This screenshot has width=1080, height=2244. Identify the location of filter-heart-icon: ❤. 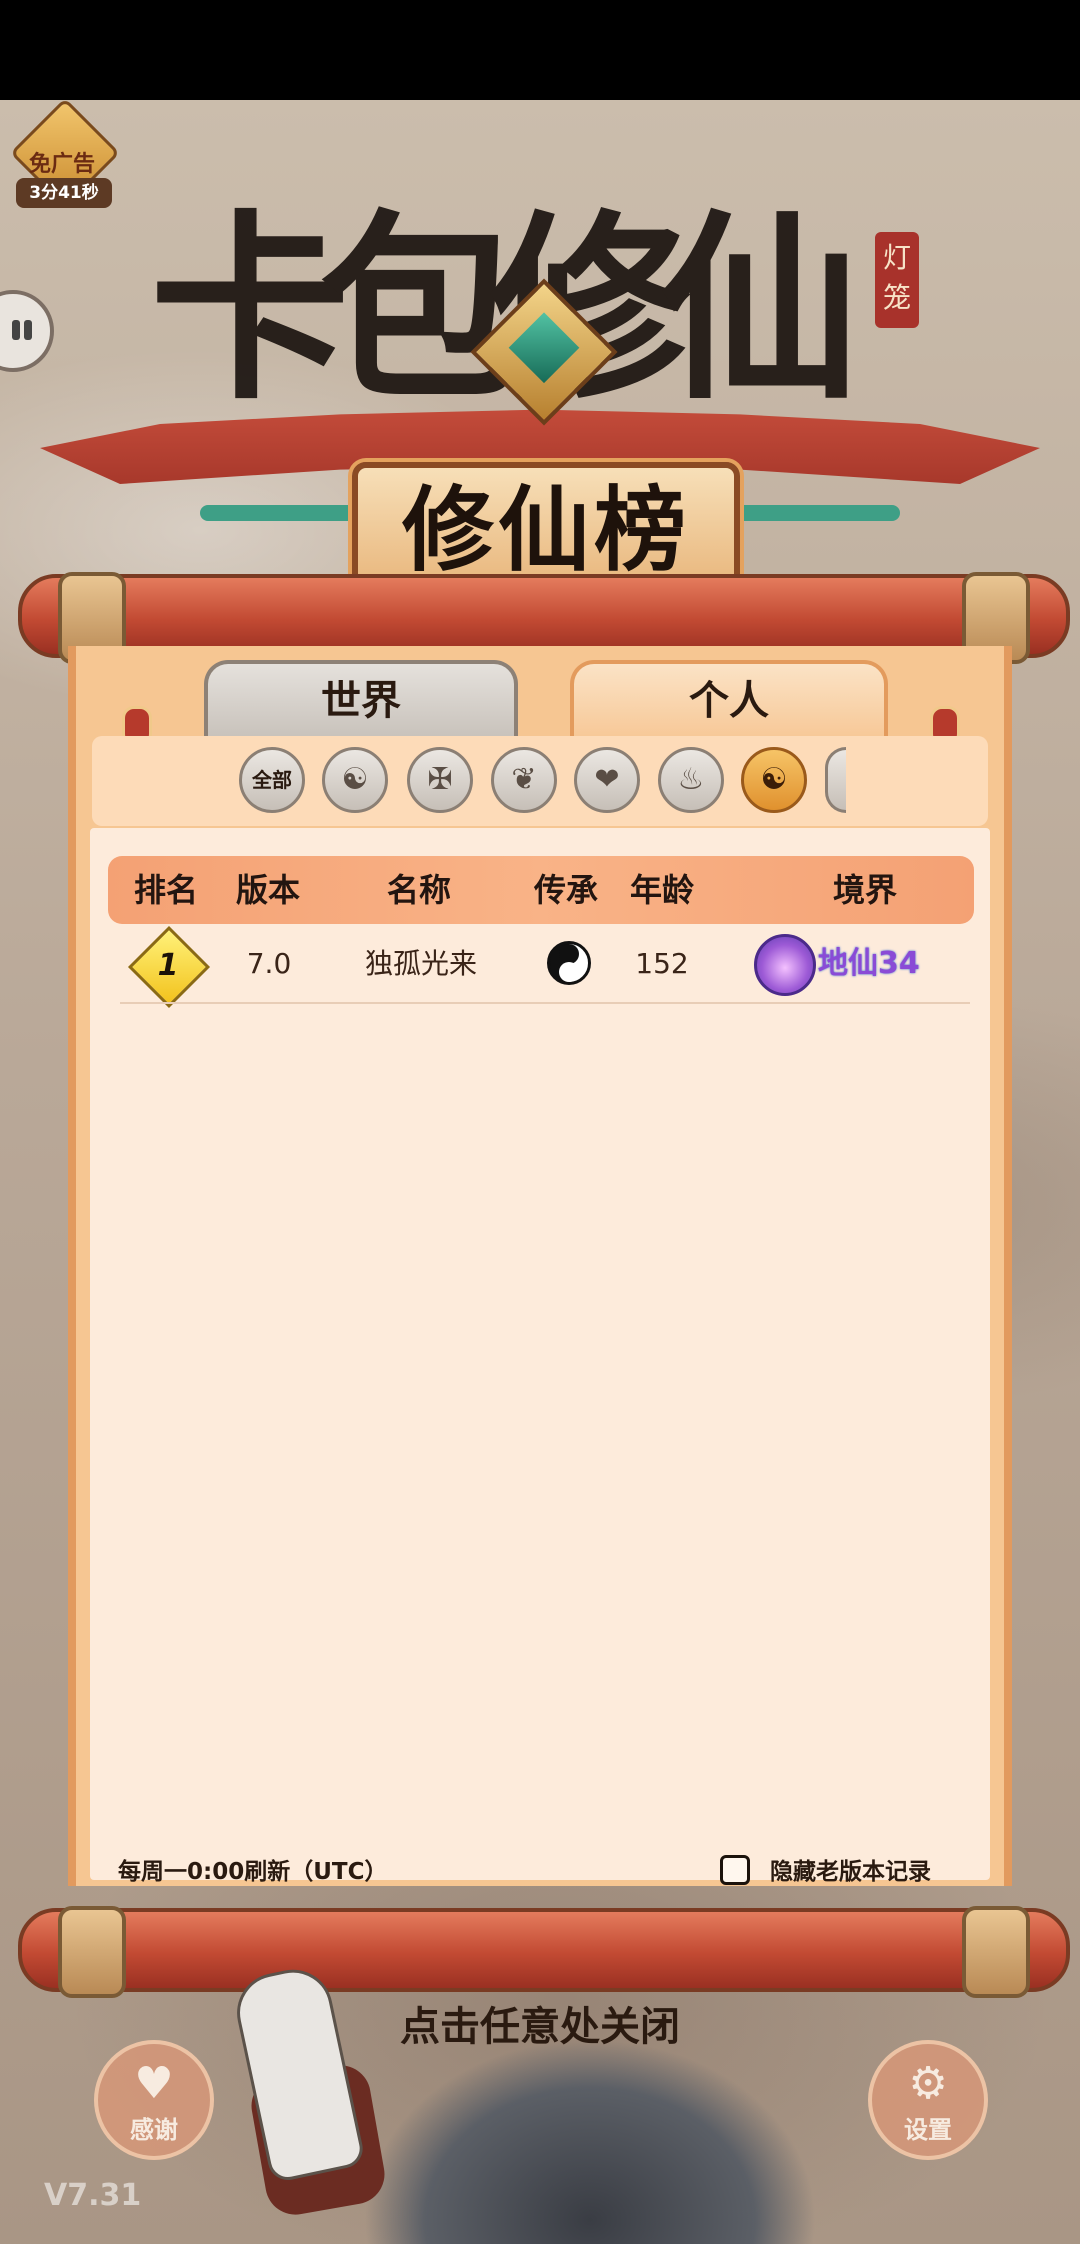
(607, 780).